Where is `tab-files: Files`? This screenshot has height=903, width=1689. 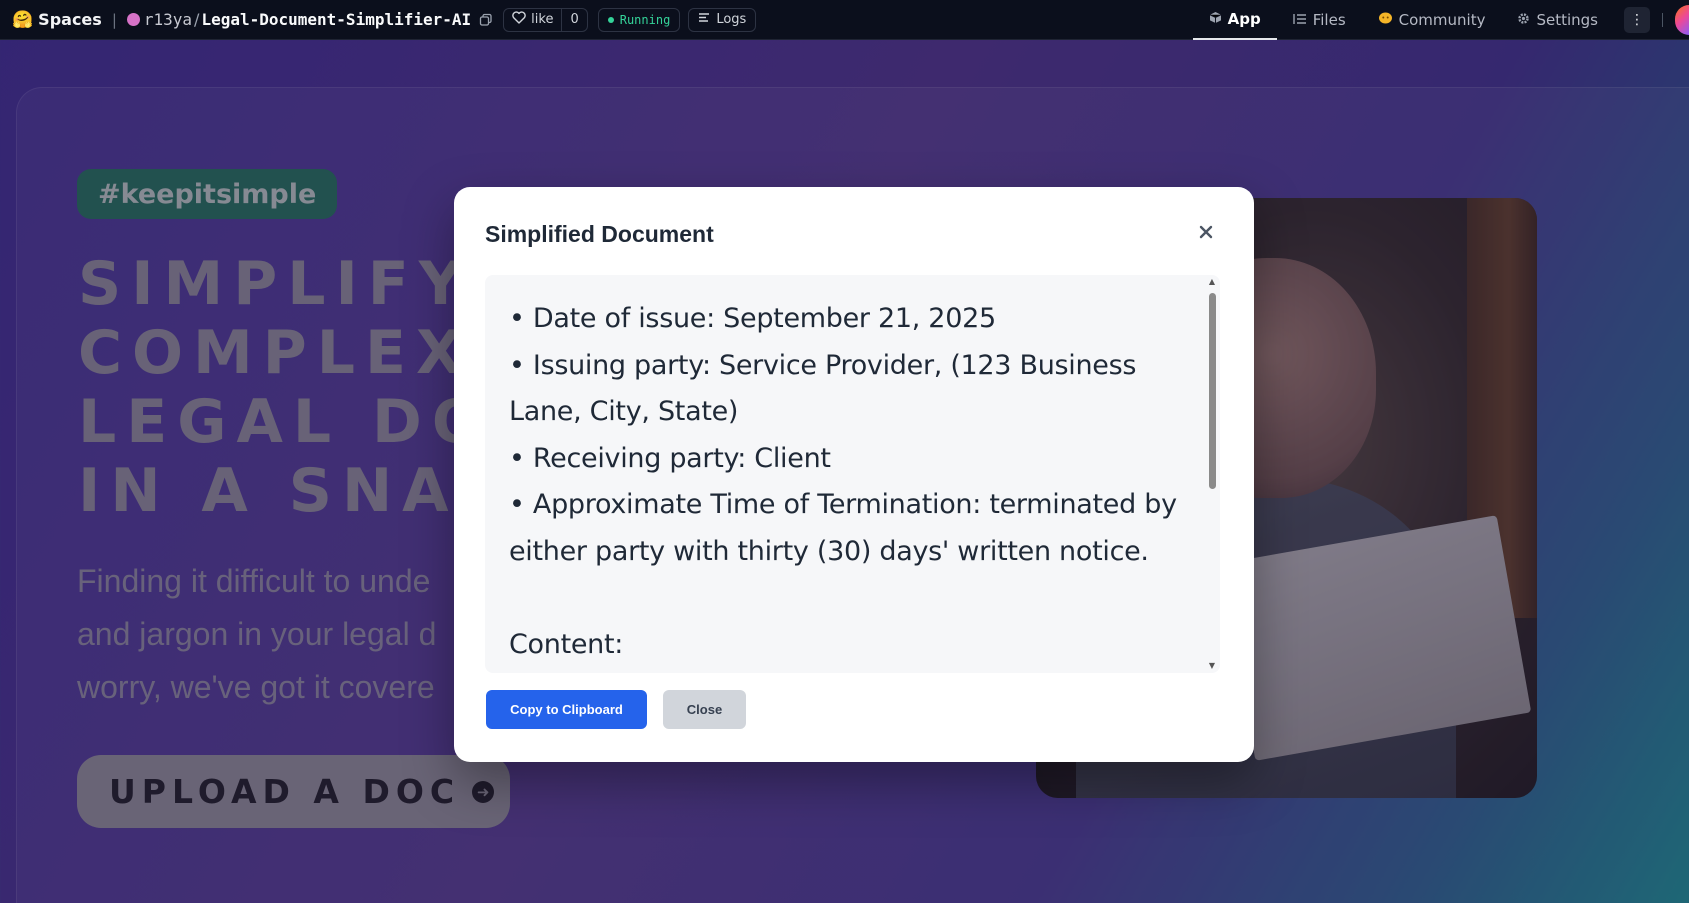
tab-files: Files is located at coordinates (1319, 20).